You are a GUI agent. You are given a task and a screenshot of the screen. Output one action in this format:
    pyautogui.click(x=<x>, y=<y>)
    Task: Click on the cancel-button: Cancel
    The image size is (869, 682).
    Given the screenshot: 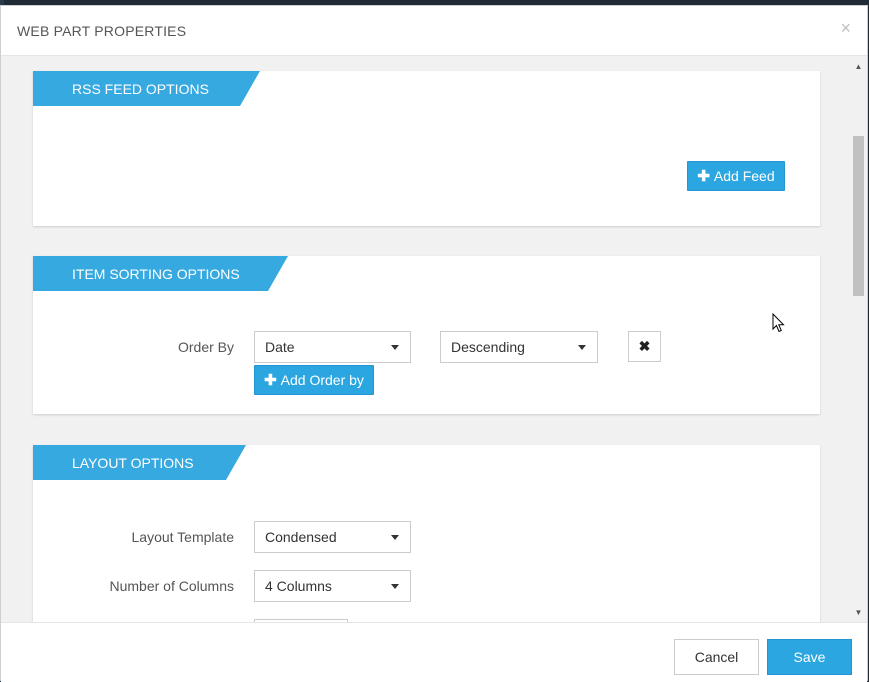 What is the action you would take?
    pyautogui.click(x=716, y=657)
    